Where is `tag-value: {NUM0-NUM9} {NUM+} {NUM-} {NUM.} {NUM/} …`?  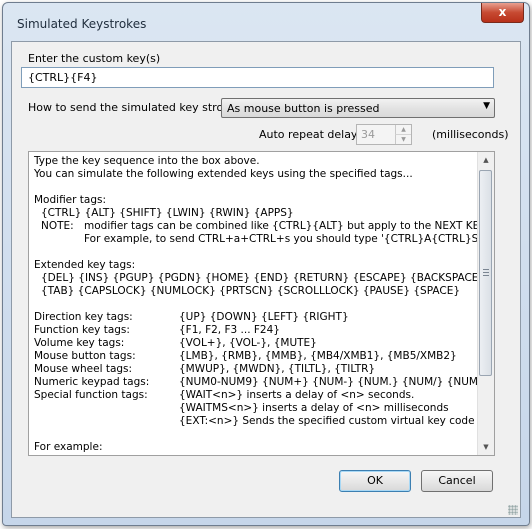
tag-value: {NUM0-NUM9} {NUM+} {NUM-} {NUM.} {NUM/} … is located at coordinates (334, 382).